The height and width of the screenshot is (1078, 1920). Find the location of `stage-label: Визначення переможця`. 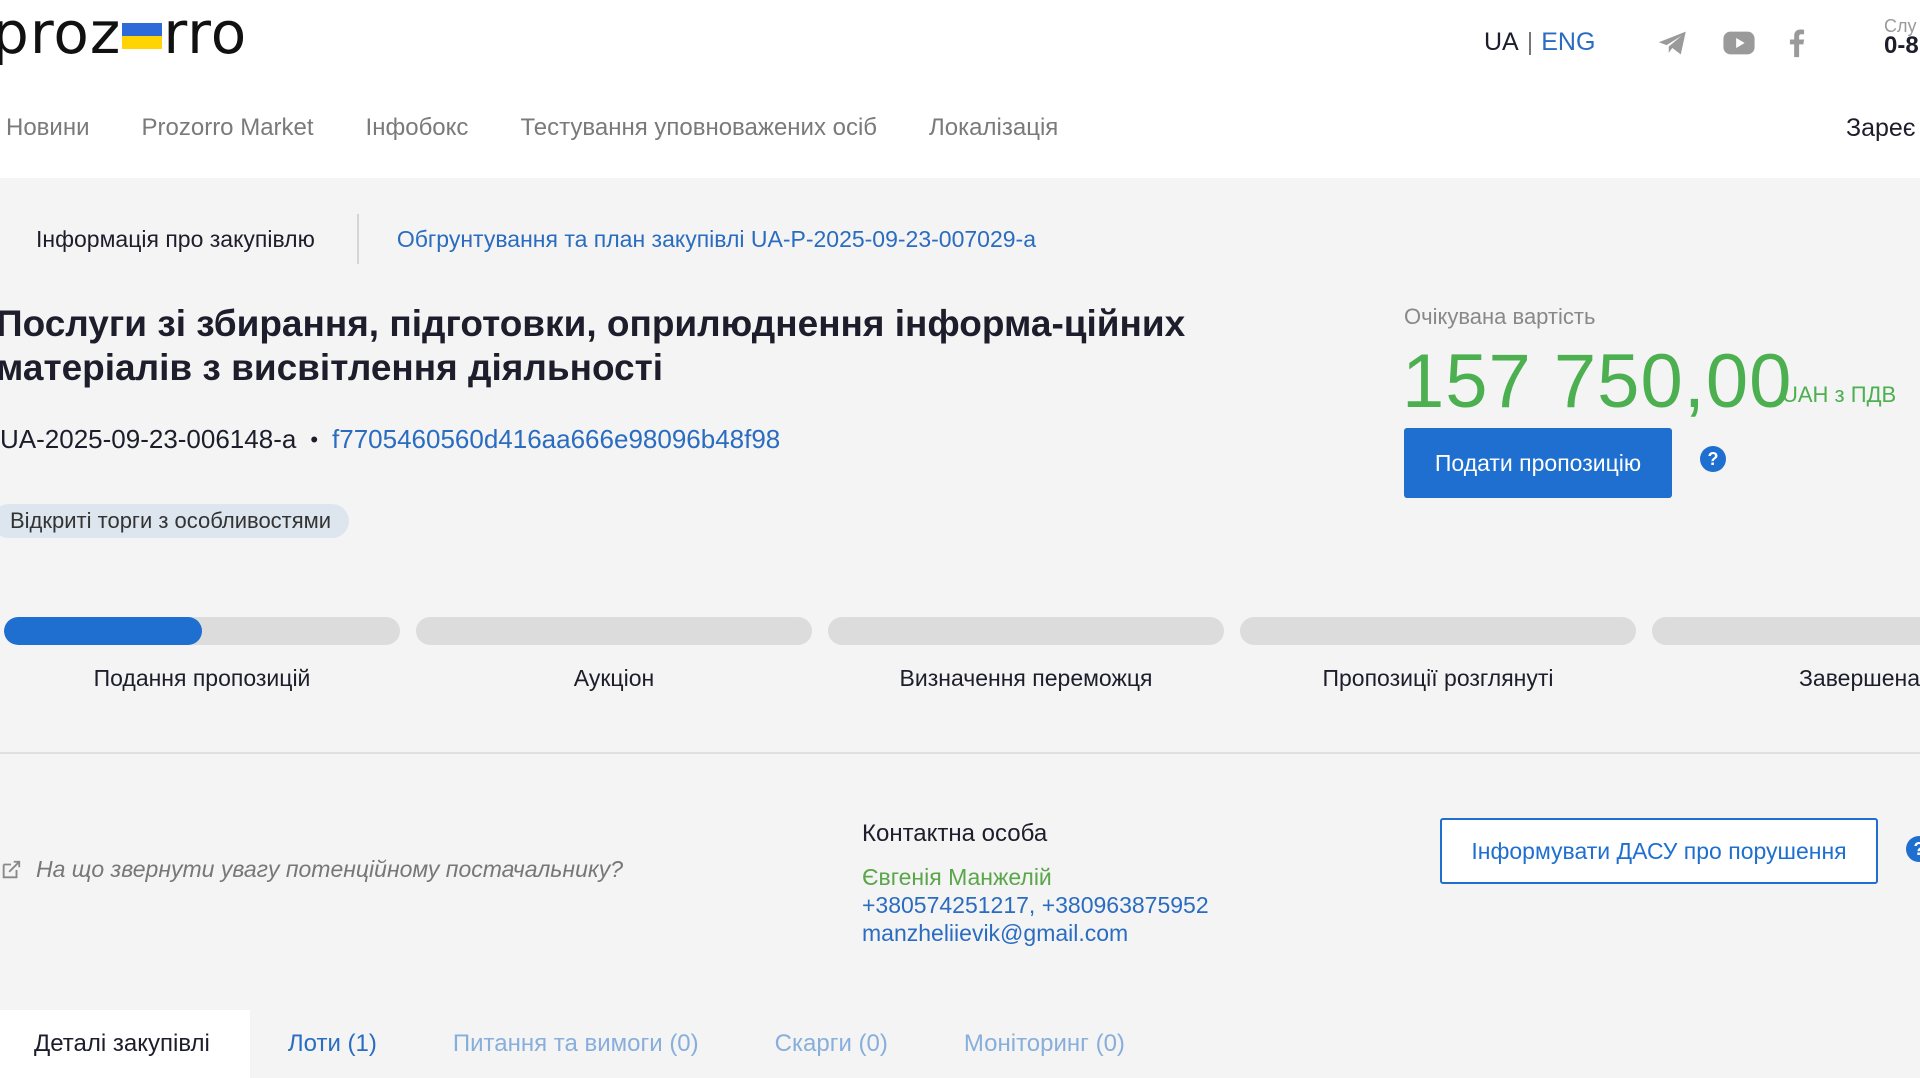

stage-label: Визначення переможця is located at coordinates (1026, 678).